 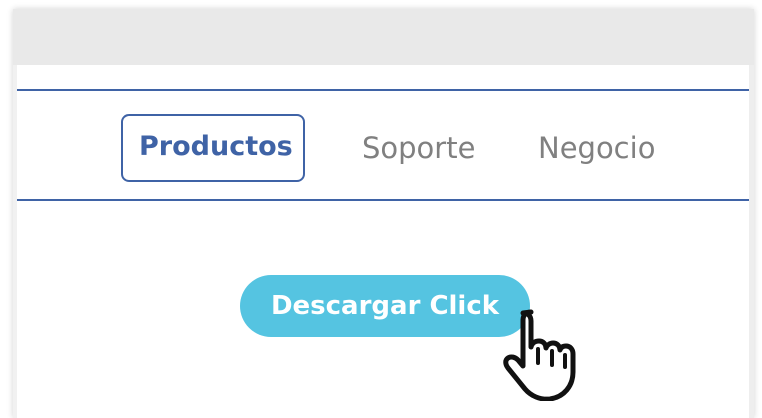 I want to click on tab-productos: Productos, so click(x=213, y=148).